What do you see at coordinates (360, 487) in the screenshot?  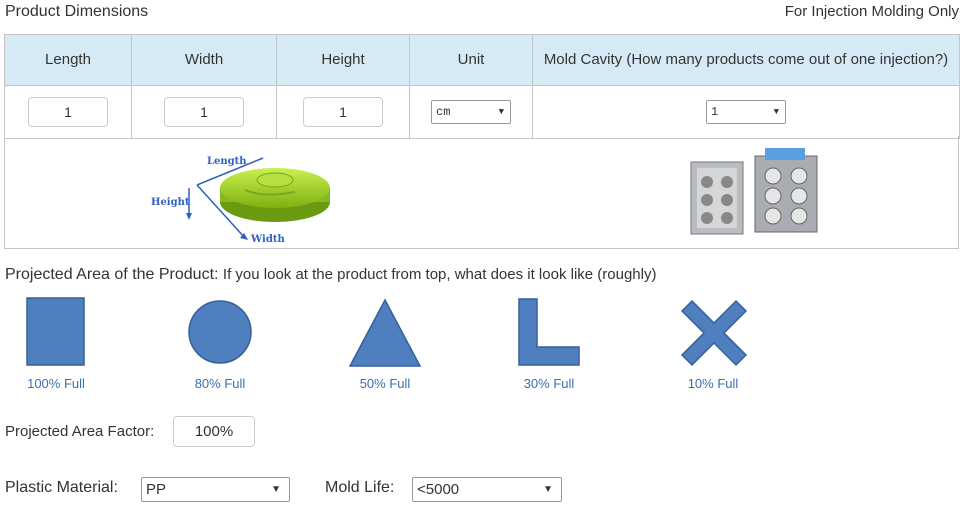 I see `mold-life-label: Mold Life:` at bounding box center [360, 487].